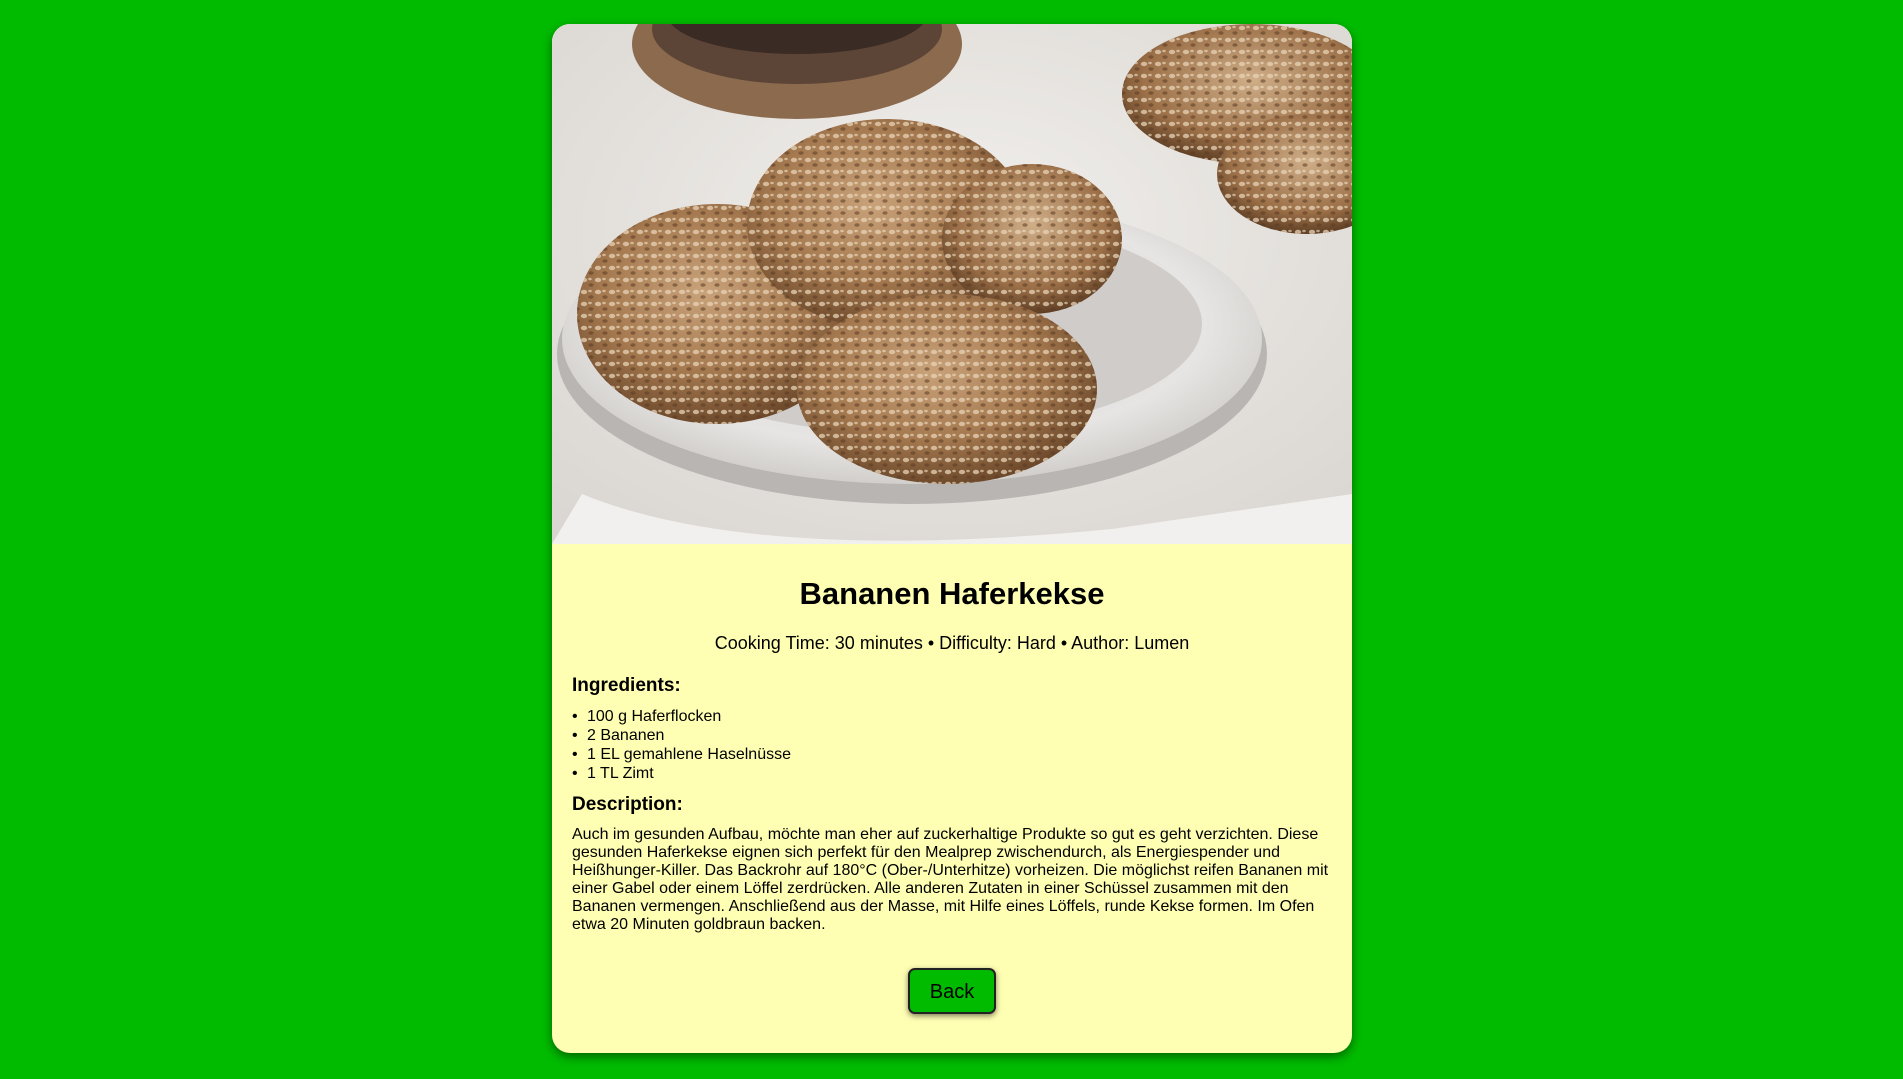 The height and width of the screenshot is (1079, 1903). What do you see at coordinates (613, 773) in the screenshot?
I see `ingredient-item: • 1 TL Zimt` at bounding box center [613, 773].